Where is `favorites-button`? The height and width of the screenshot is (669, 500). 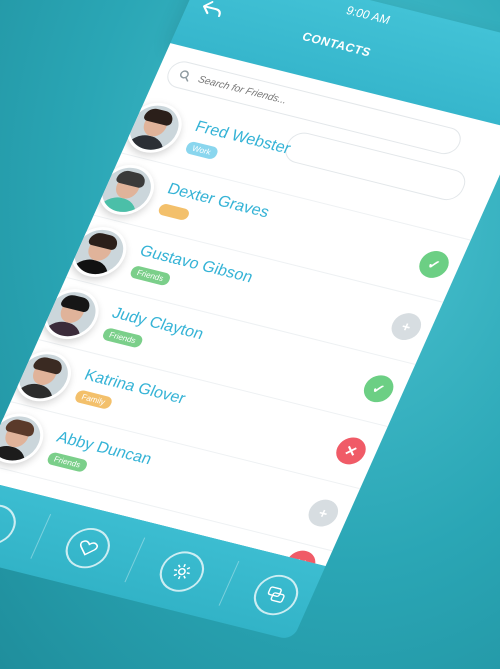 favorites-button is located at coordinates (87, 548).